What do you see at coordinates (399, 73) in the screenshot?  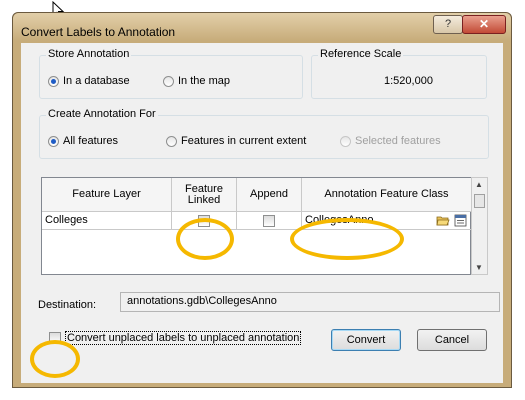 I see `reference-scale-group: Reference Scale 1:520,000` at bounding box center [399, 73].